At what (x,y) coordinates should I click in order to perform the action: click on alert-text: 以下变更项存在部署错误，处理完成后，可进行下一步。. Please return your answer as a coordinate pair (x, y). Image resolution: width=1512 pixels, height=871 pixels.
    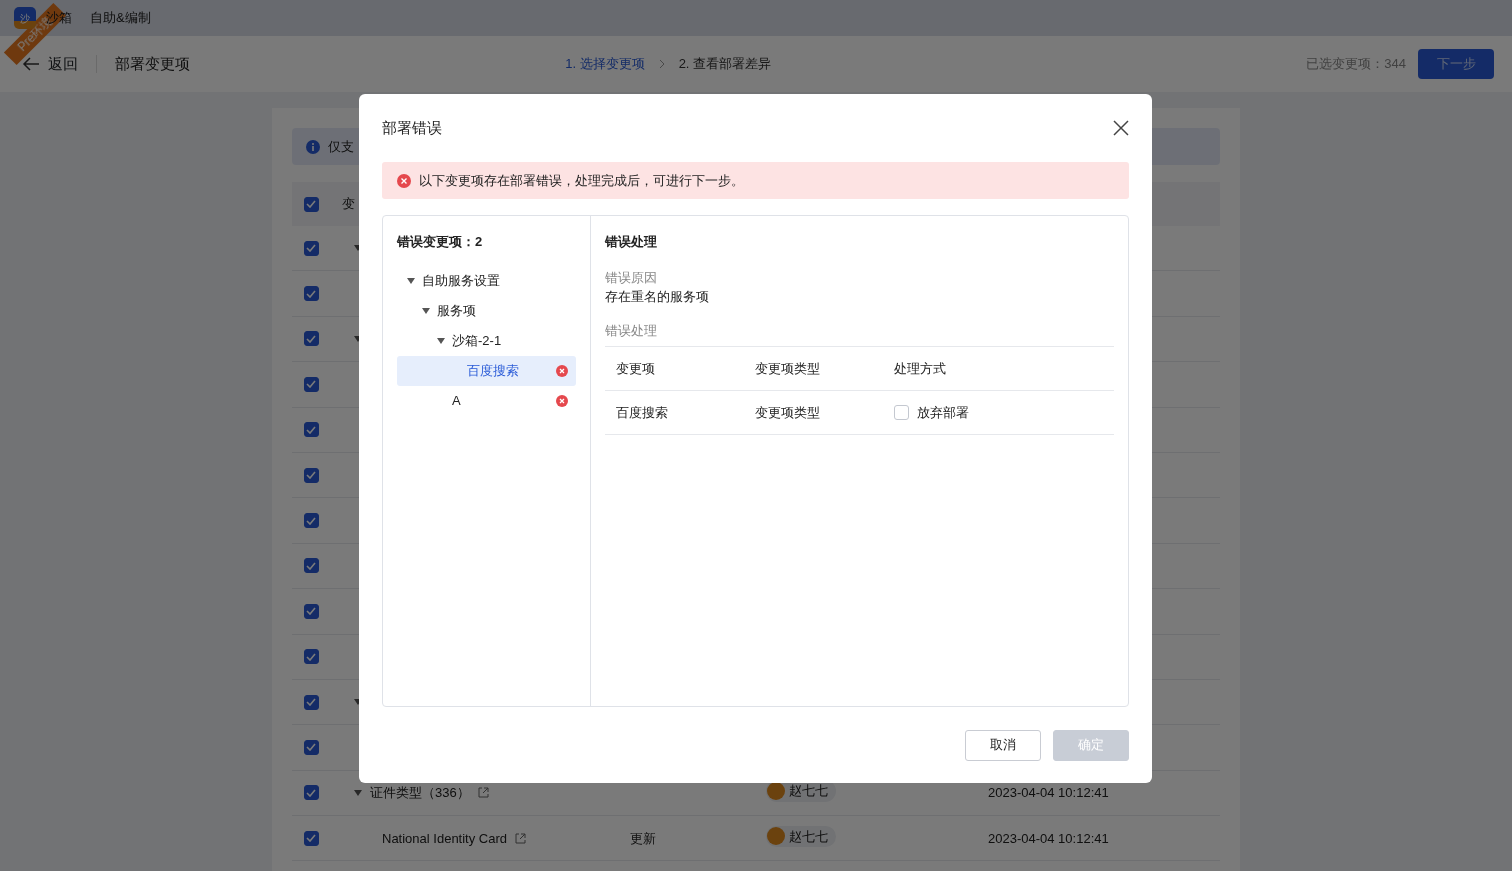
    Looking at the image, I should click on (581, 180).